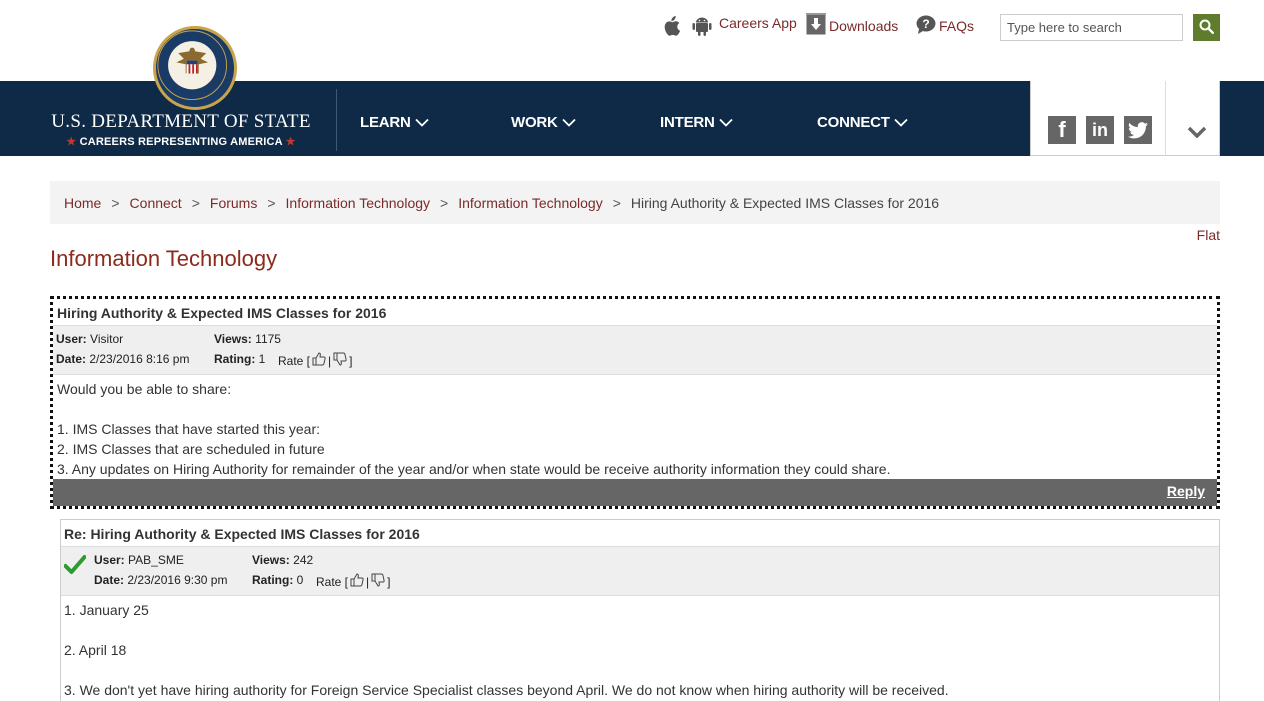 The image size is (1264, 701). I want to click on nav-work-label: WORK, so click(534, 122).